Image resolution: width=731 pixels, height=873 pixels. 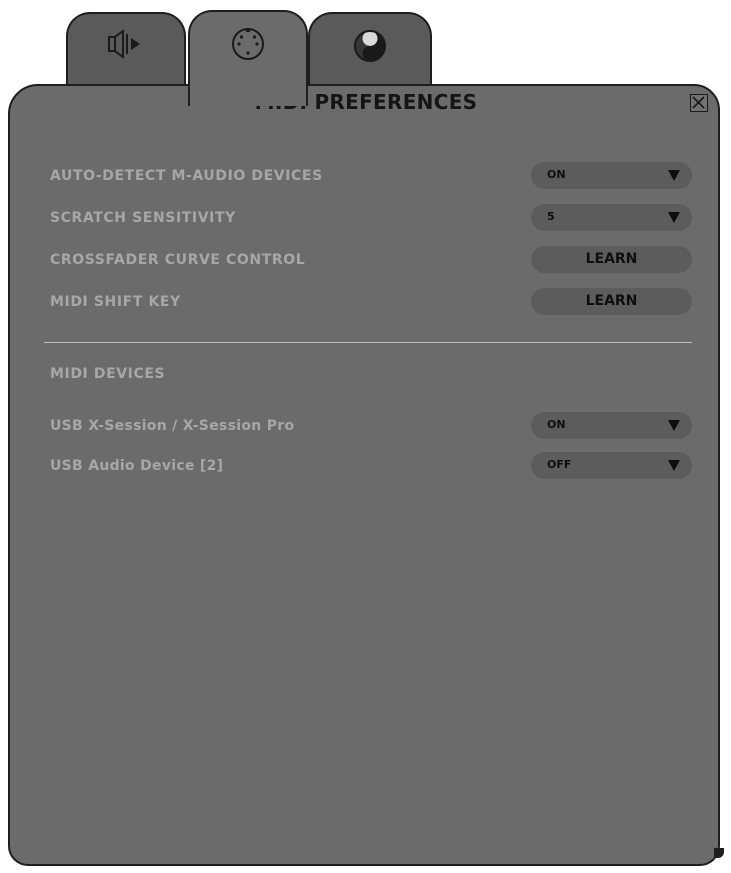 I want to click on close-icon, so click(x=699, y=102).